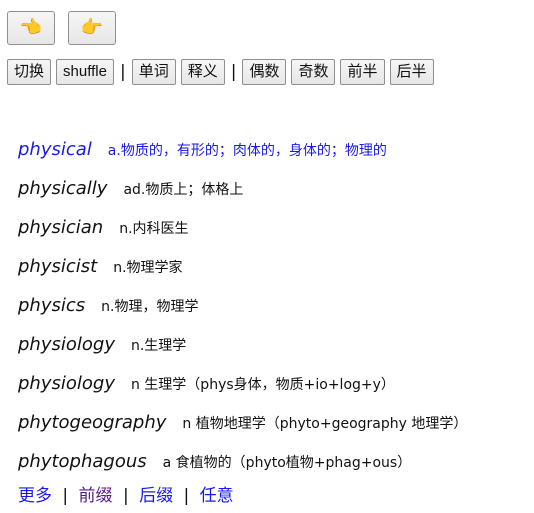 This screenshot has height=513, width=534. What do you see at coordinates (242, 266) in the screenshot?
I see `word-row: physicist n.物理学家` at bounding box center [242, 266].